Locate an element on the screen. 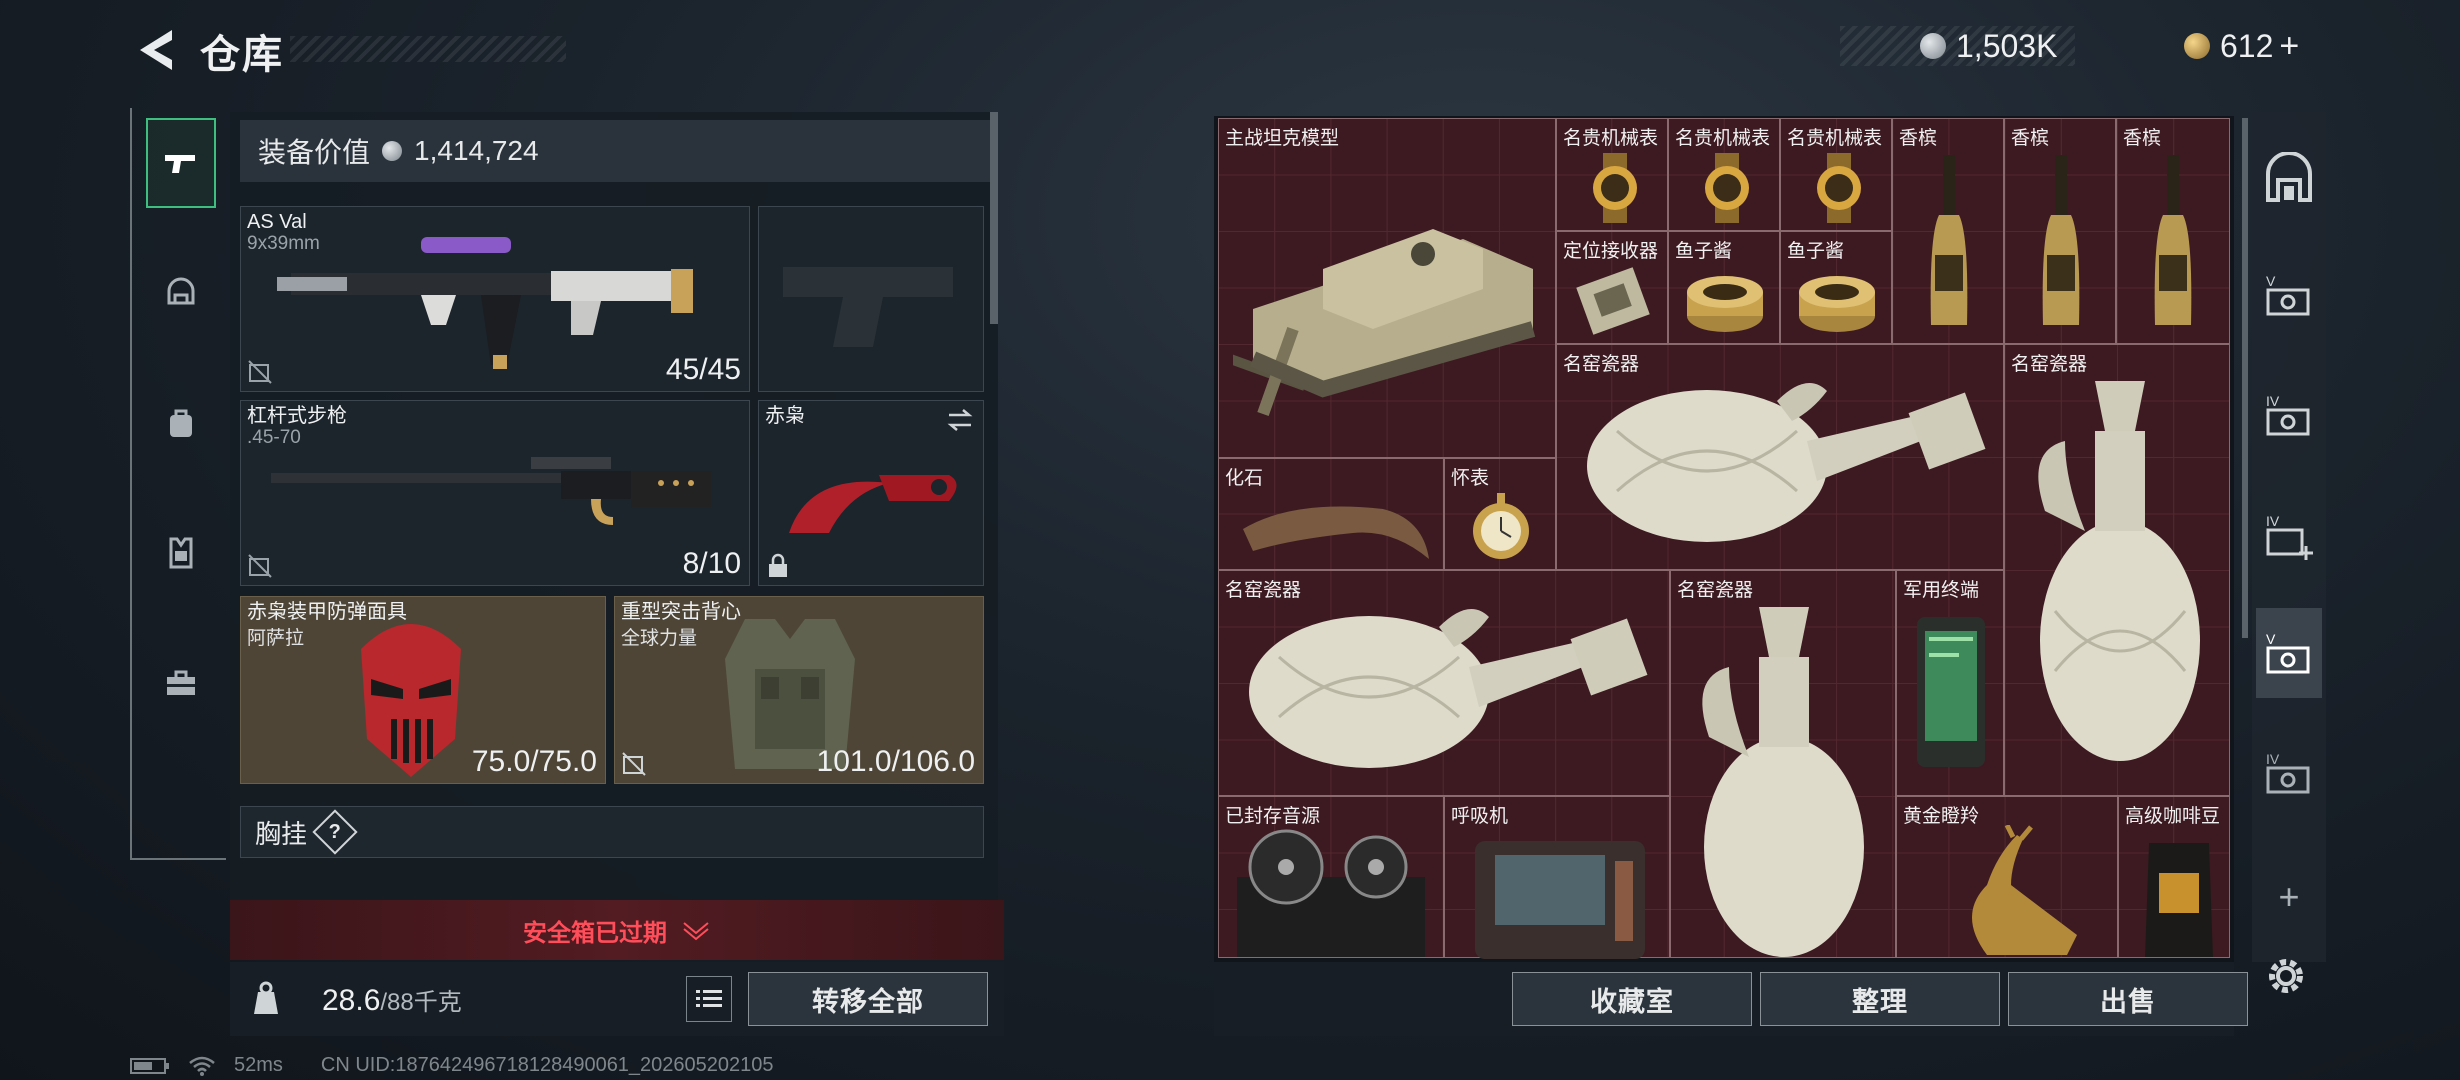 Image resolution: width=2460 pixels, height=1080 pixels. transfer-all-button: 转移全部 is located at coordinates (868, 999).